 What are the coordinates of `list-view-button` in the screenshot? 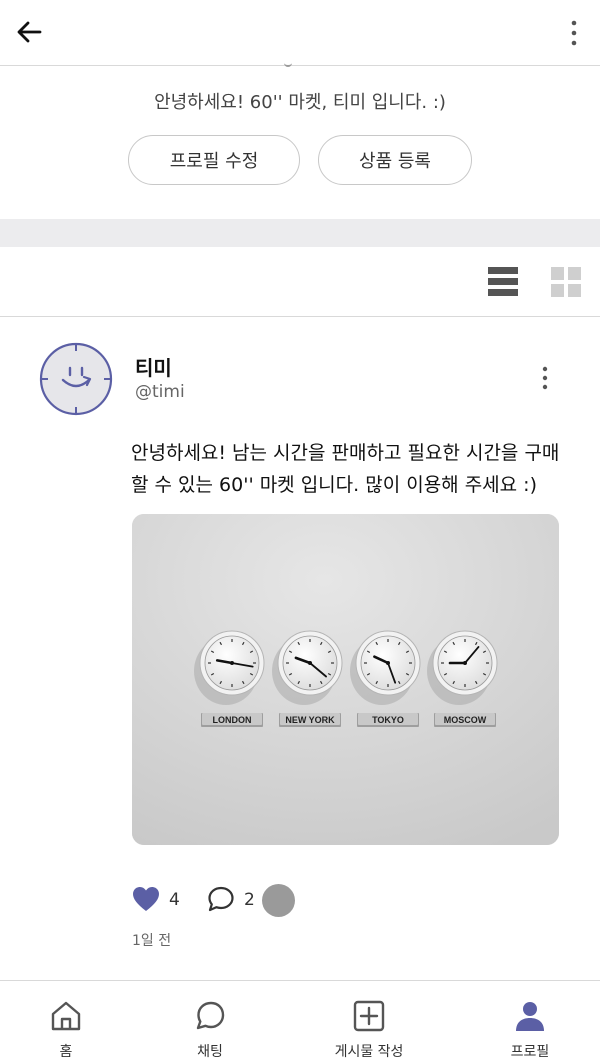 It's located at (503, 282).